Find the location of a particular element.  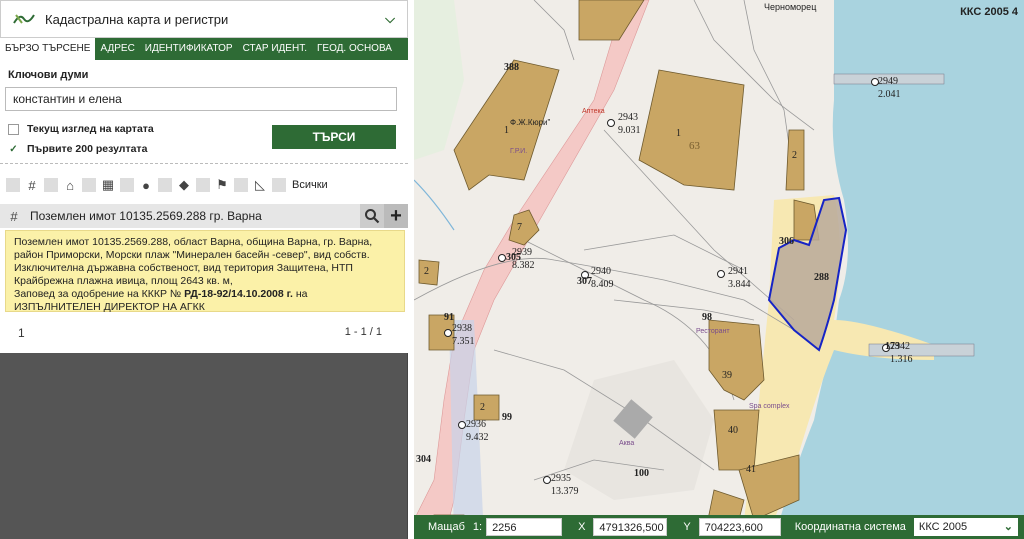

result-order-prefix: Заповед за одобрение на КККР № is located at coordinates (98, 294).